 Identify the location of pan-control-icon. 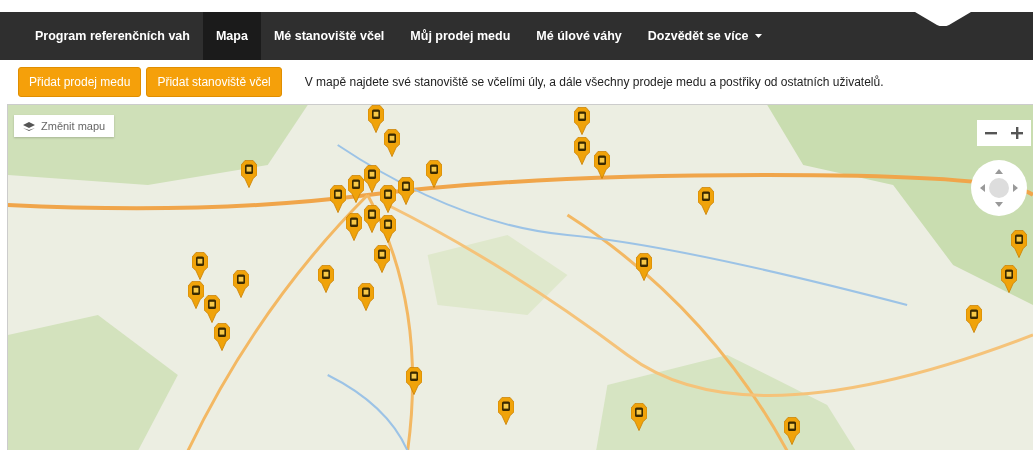
(999, 188).